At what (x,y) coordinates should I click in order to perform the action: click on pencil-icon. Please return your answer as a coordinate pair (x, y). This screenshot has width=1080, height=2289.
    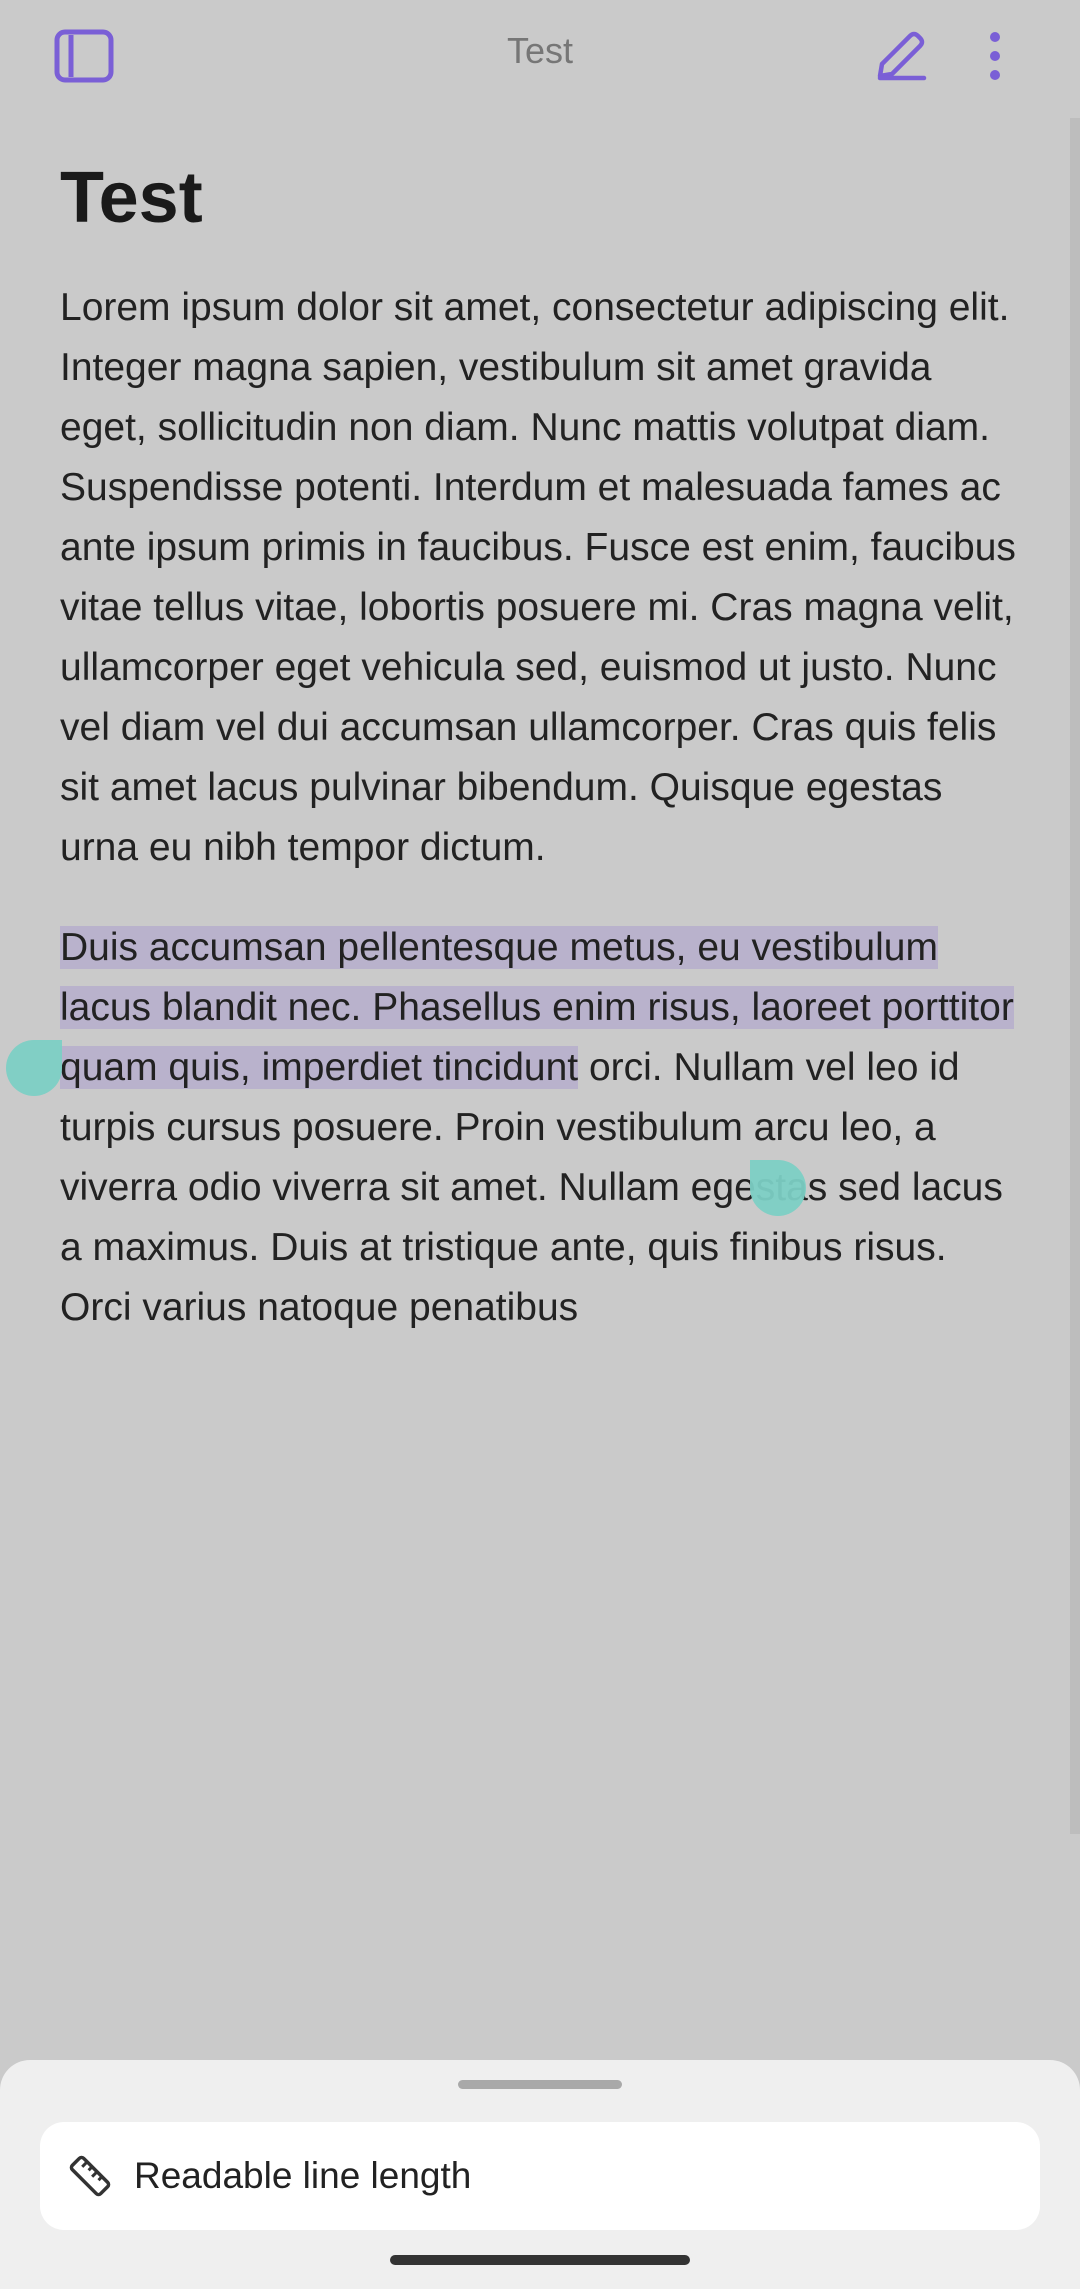
    Looking at the image, I should click on (902, 56).